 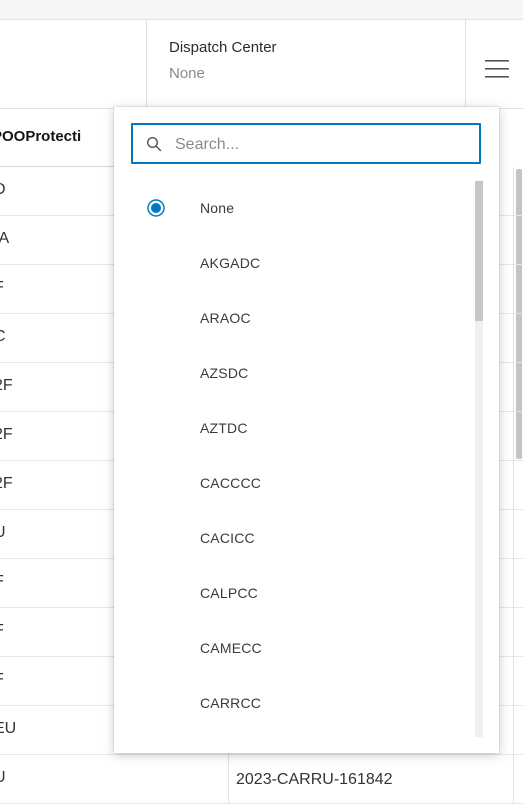 I want to click on column-header-label: POOProtecti, so click(x=41, y=136).